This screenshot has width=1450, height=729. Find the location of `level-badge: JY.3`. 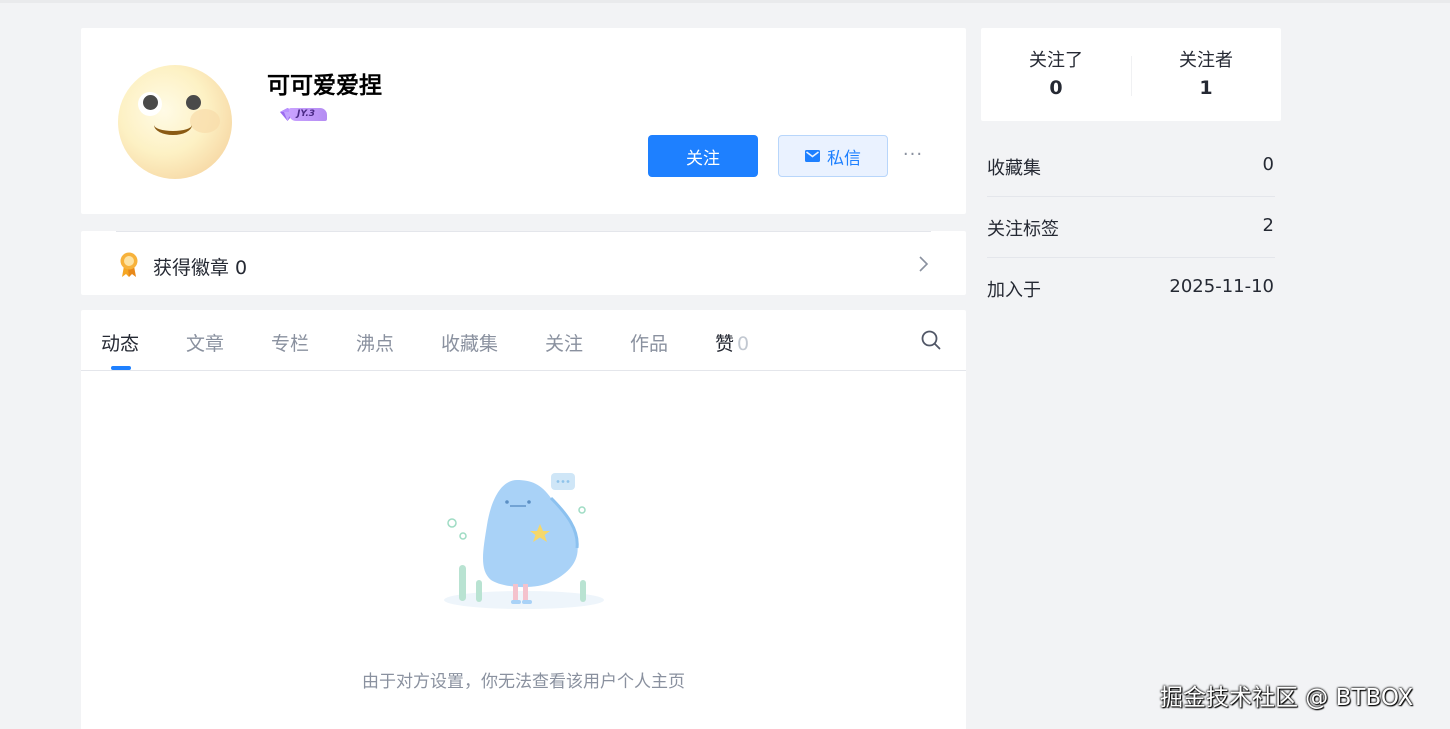

level-badge: JY.3 is located at coordinates (304, 114).